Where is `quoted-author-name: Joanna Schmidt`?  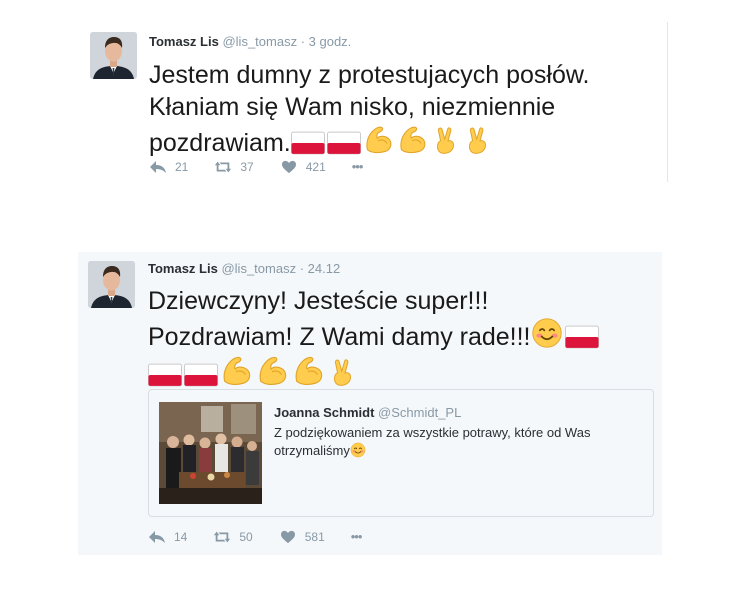 quoted-author-name: Joanna Schmidt is located at coordinates (324, 412).